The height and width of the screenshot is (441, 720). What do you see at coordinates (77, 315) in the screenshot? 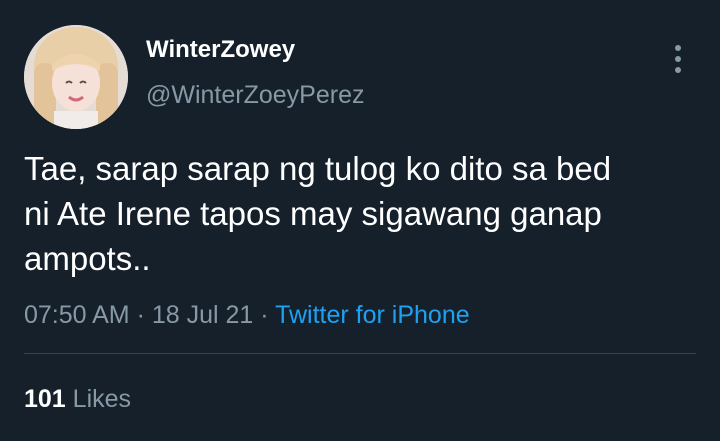
I see `tweet-time: 07:50 AM` at bounding box center [77, 315].